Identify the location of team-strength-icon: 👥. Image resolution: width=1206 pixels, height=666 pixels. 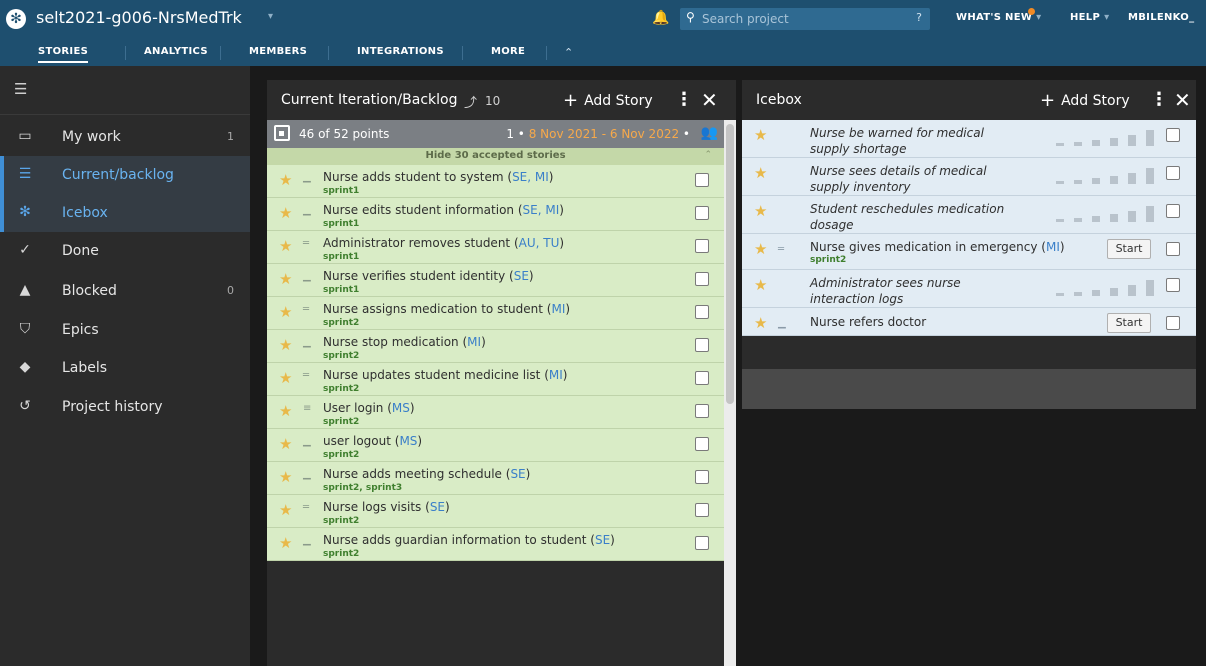
(709, 133).